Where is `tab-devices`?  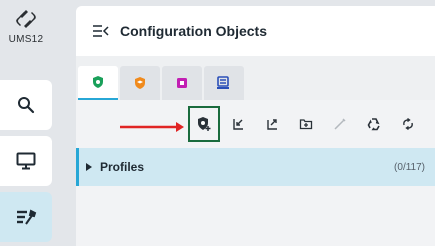
tab-devices is located at coordinates (182, 83).